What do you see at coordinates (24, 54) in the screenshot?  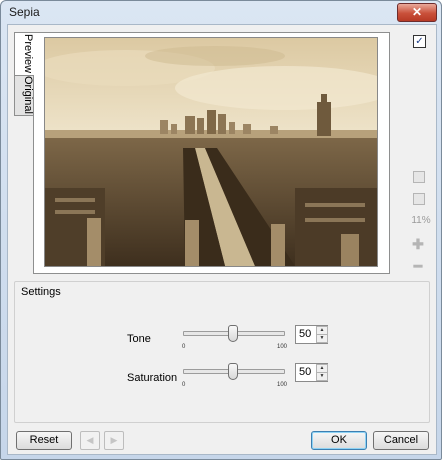 I see `tab-preview: Preview` at bounding box center [24, 54].